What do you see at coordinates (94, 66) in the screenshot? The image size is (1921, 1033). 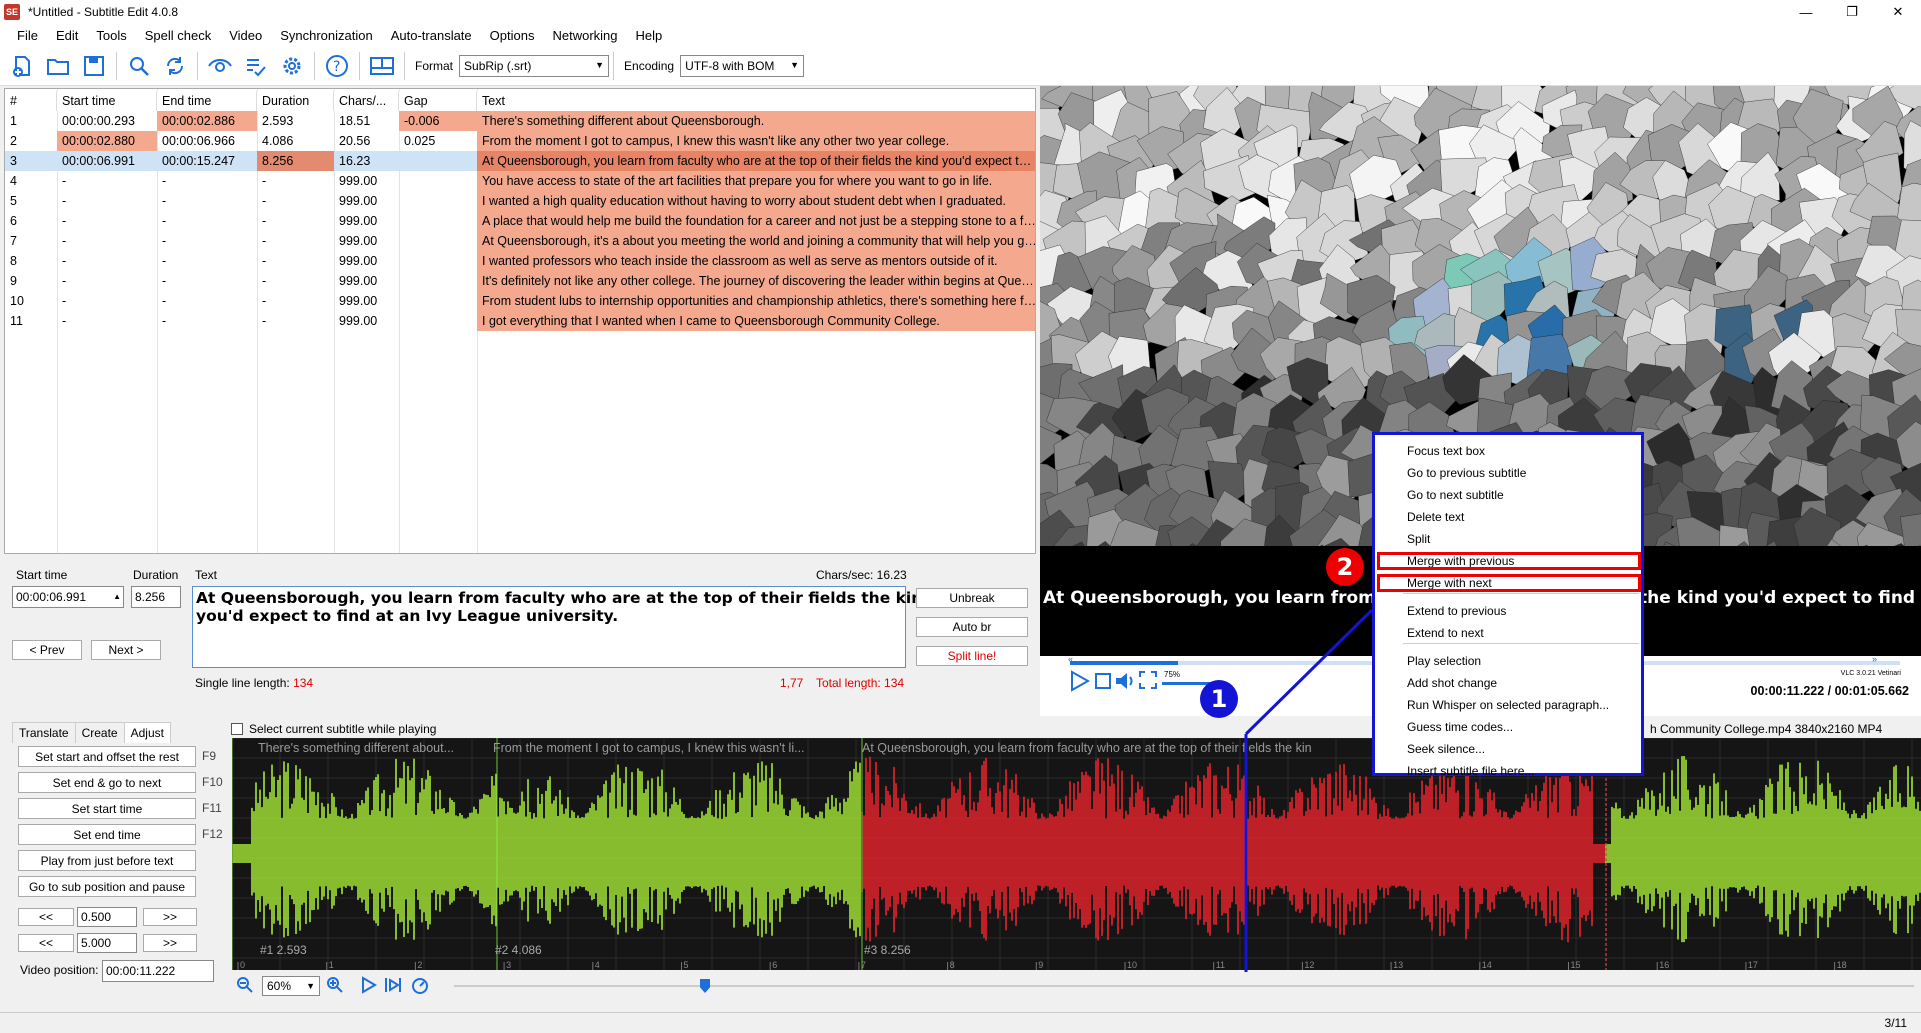 I see `save-icon` at bounding box center [94, 66].